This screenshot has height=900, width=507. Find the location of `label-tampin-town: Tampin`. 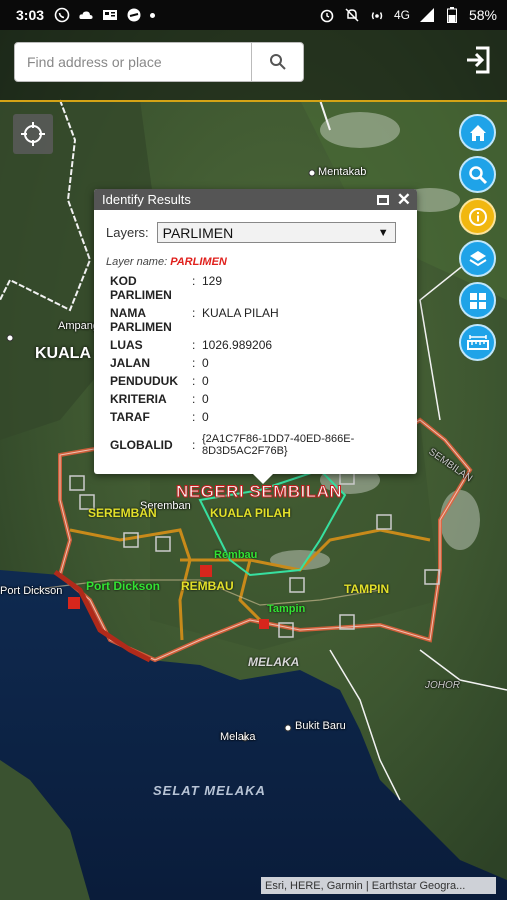

label-tampin-town: Tampin is located at coordinates (286, 609).